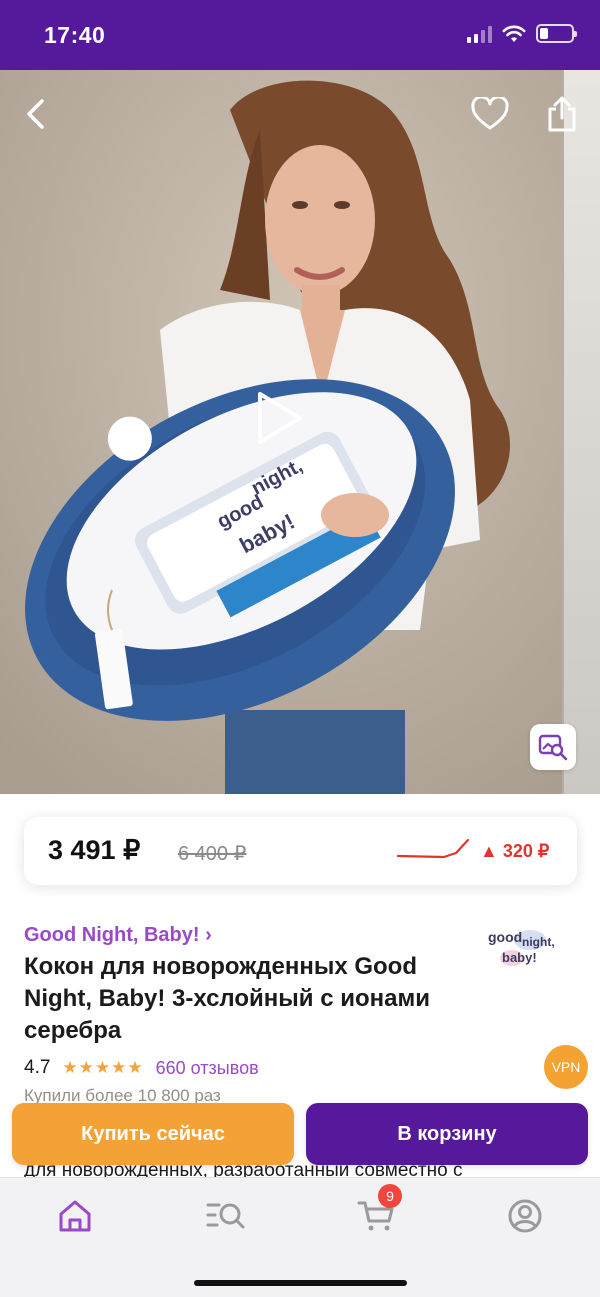  What do you see at coordinates (479, 34) in the screenshot?
I see `signal-icon` at bounding box center [479, 34].